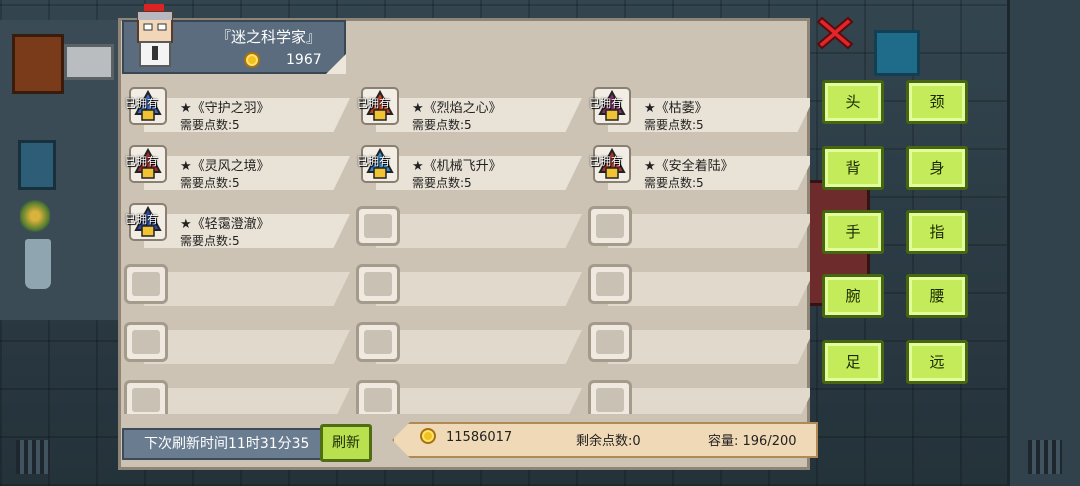  I want to click on part-button-head: 头, so click(853, 102).